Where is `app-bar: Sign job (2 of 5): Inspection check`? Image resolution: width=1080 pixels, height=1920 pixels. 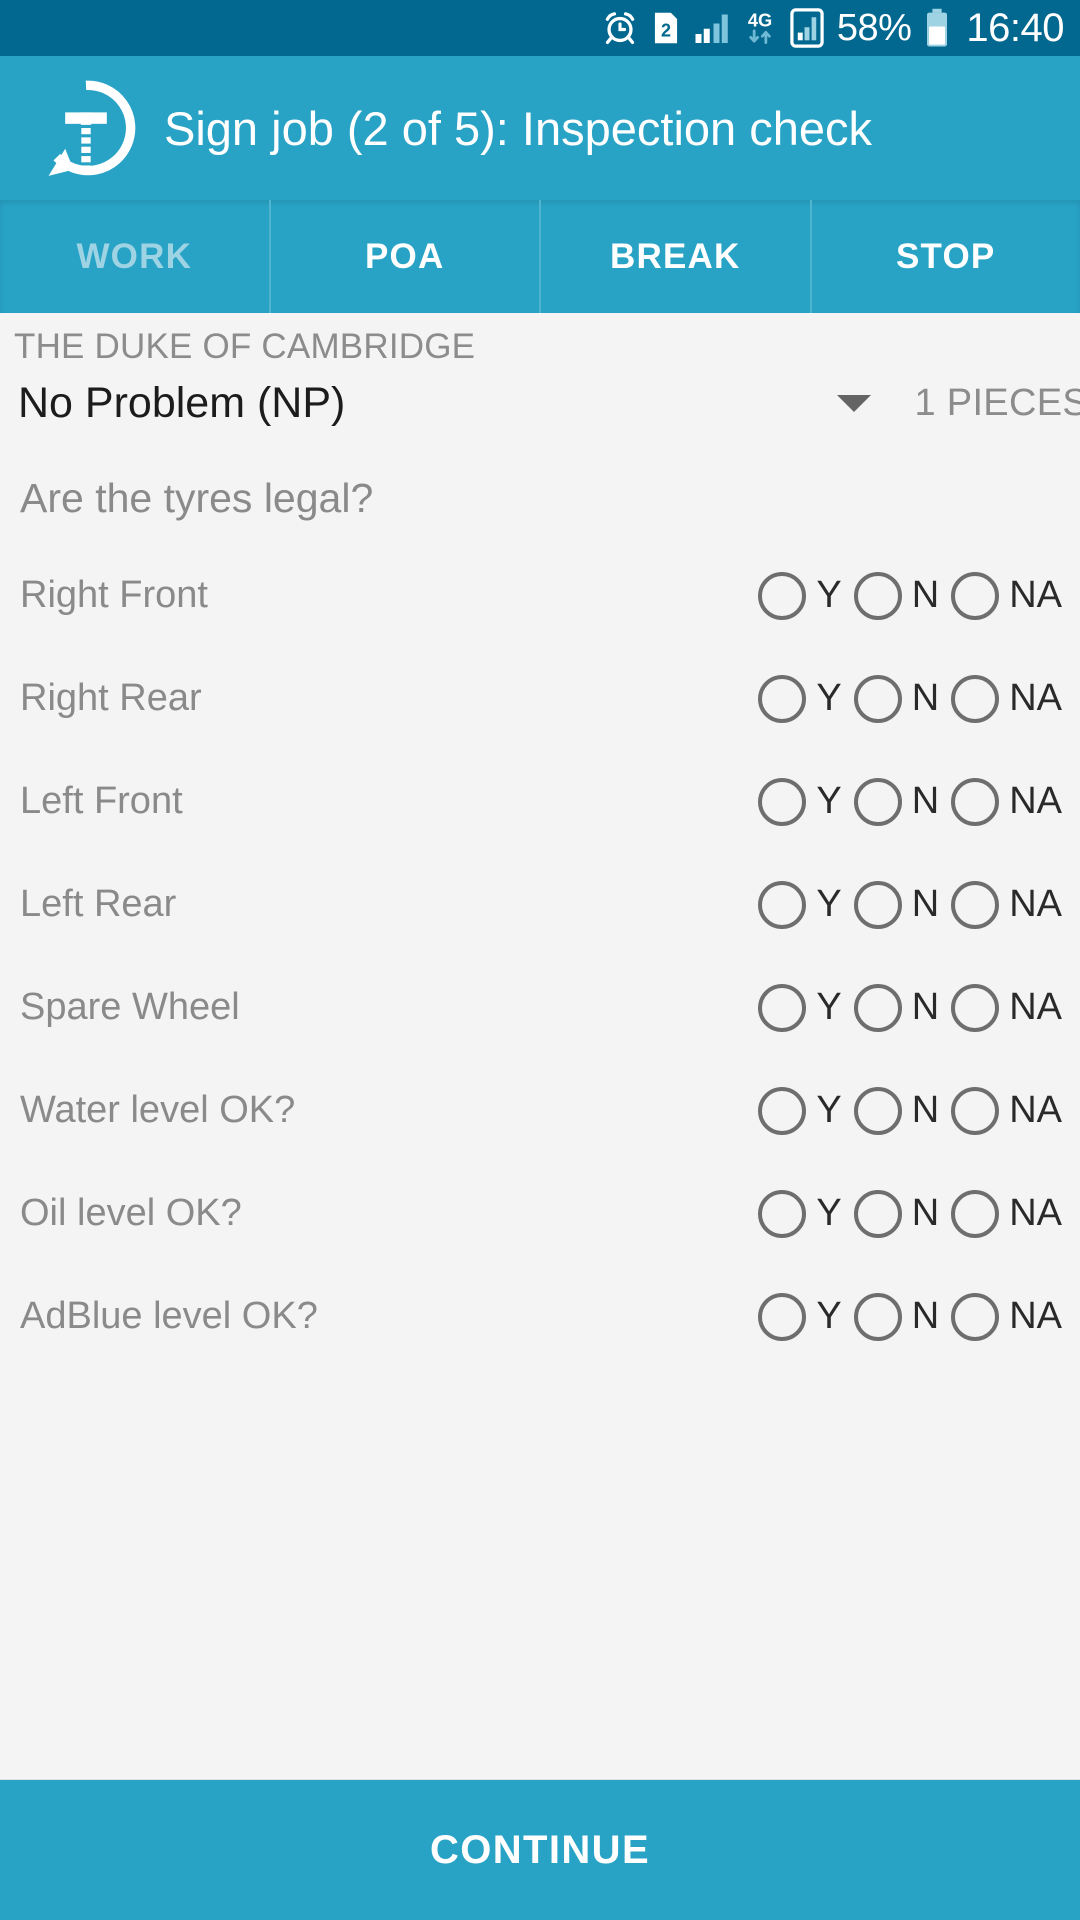 app-bar: Sign job (2 of 5): Inspection check is located at coordinates (540, 128).